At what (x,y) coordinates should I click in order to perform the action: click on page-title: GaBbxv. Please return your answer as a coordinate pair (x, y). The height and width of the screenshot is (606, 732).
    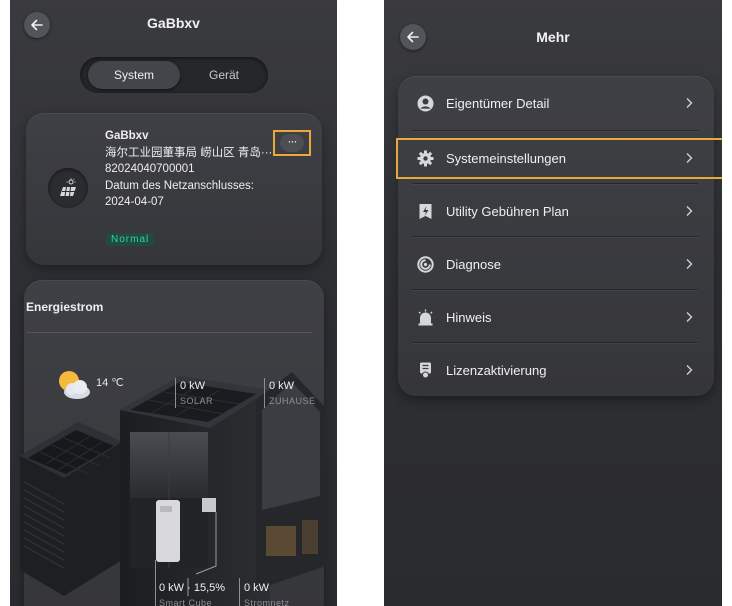
    Looking at the image, I should click on (173, 23).